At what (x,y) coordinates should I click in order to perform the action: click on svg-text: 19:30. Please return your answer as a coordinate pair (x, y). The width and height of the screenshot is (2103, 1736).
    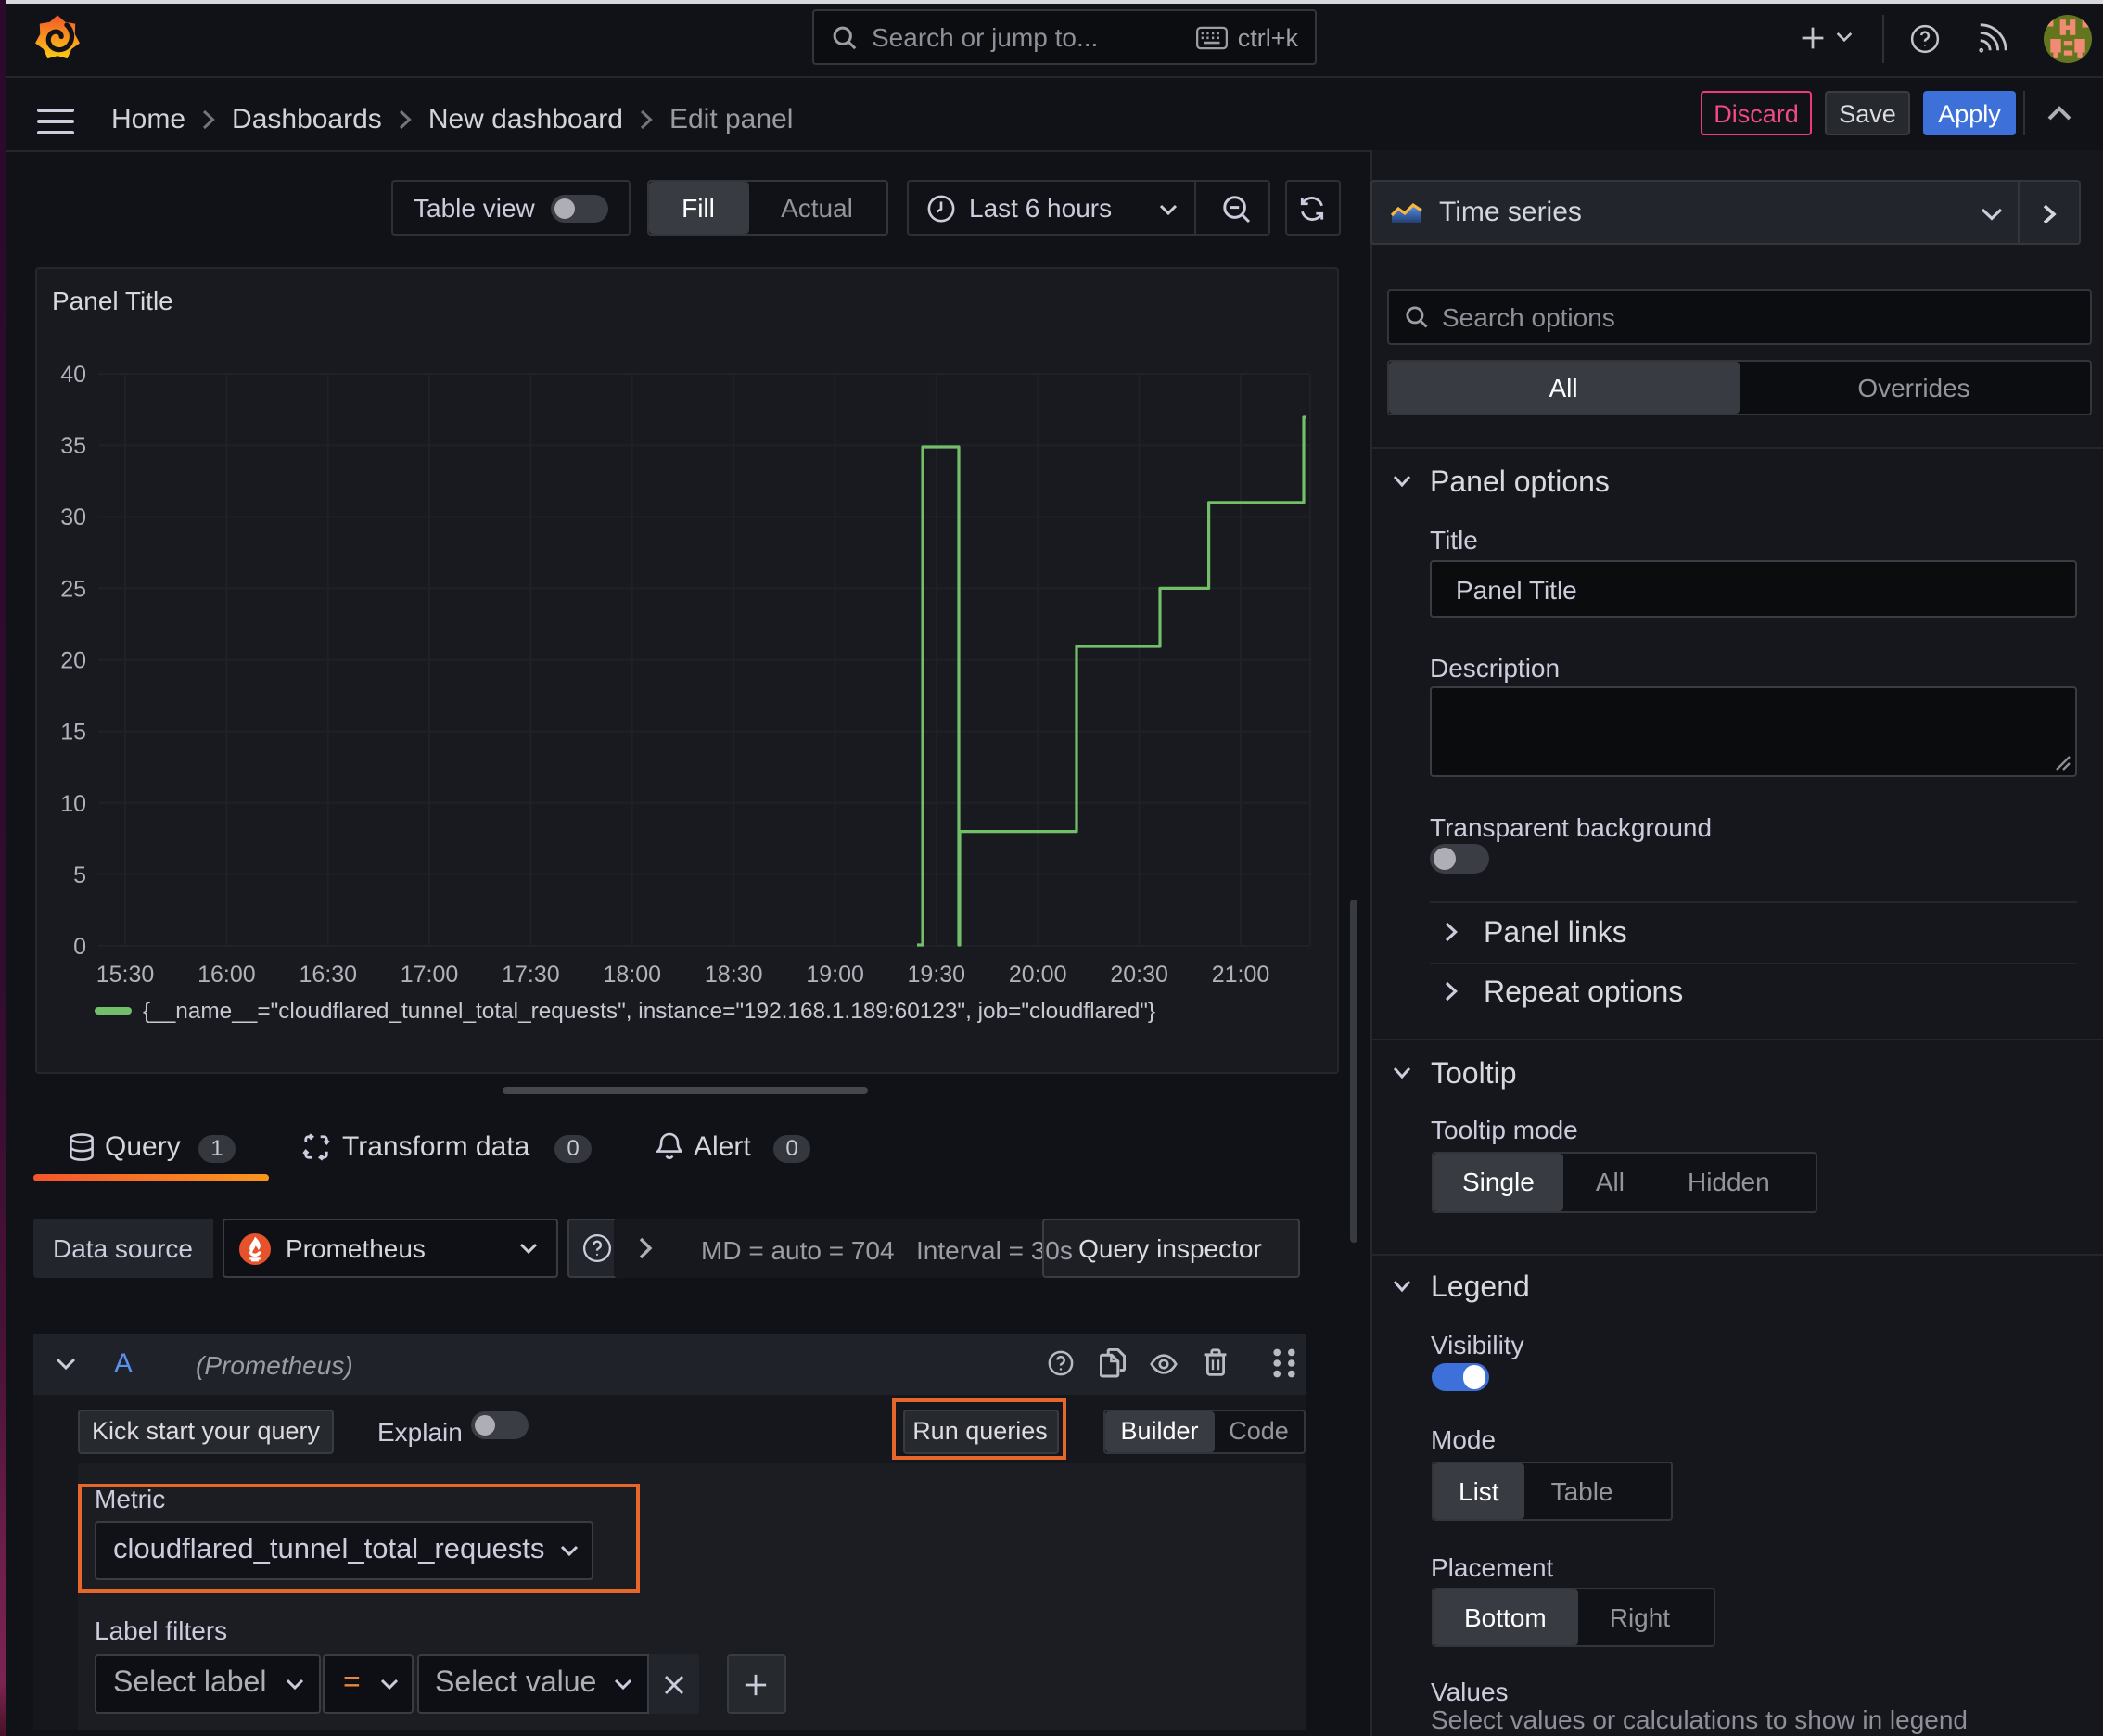
    Looking at the image, I should click on (937, 975).